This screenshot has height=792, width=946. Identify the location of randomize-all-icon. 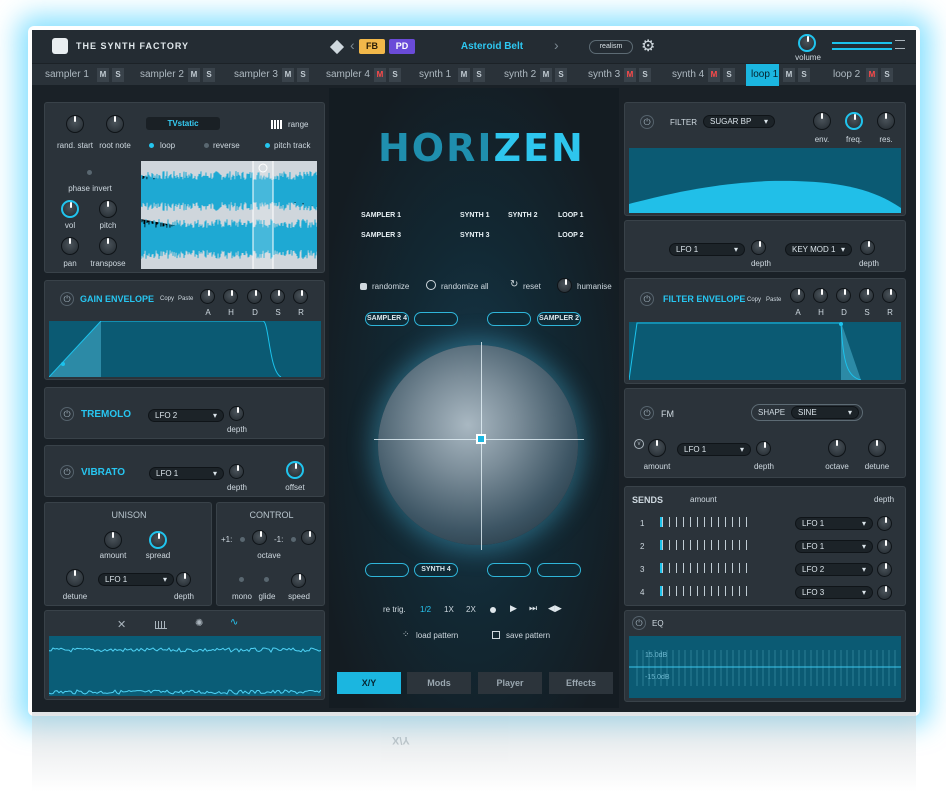
(431, 285).